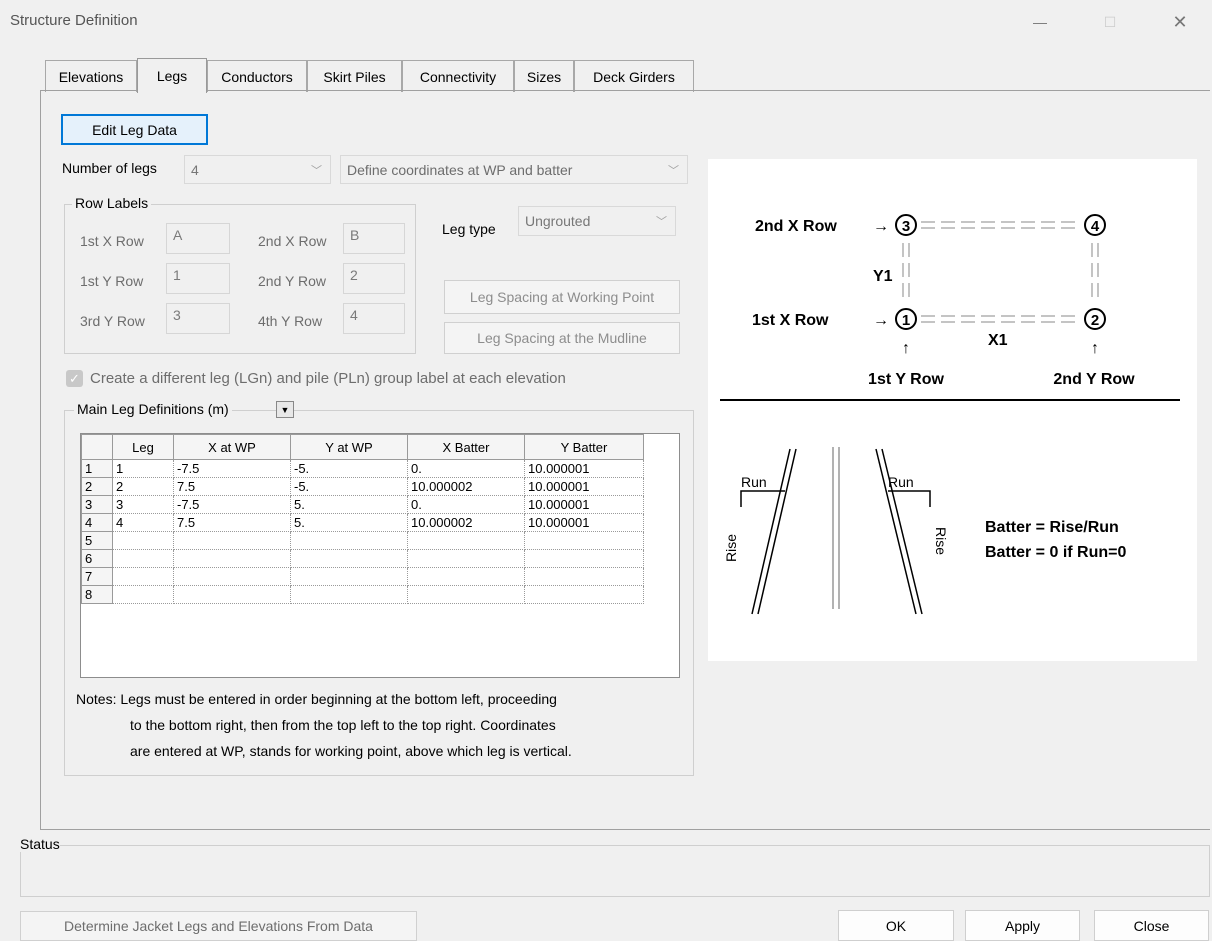 Image resolution: width=1212 pixels, height=941 pixels. What do you see at coordinates (285, 409) in the screenshot?
I see `units-dropdown-icon: ▼` at bounding box center [285, 409].